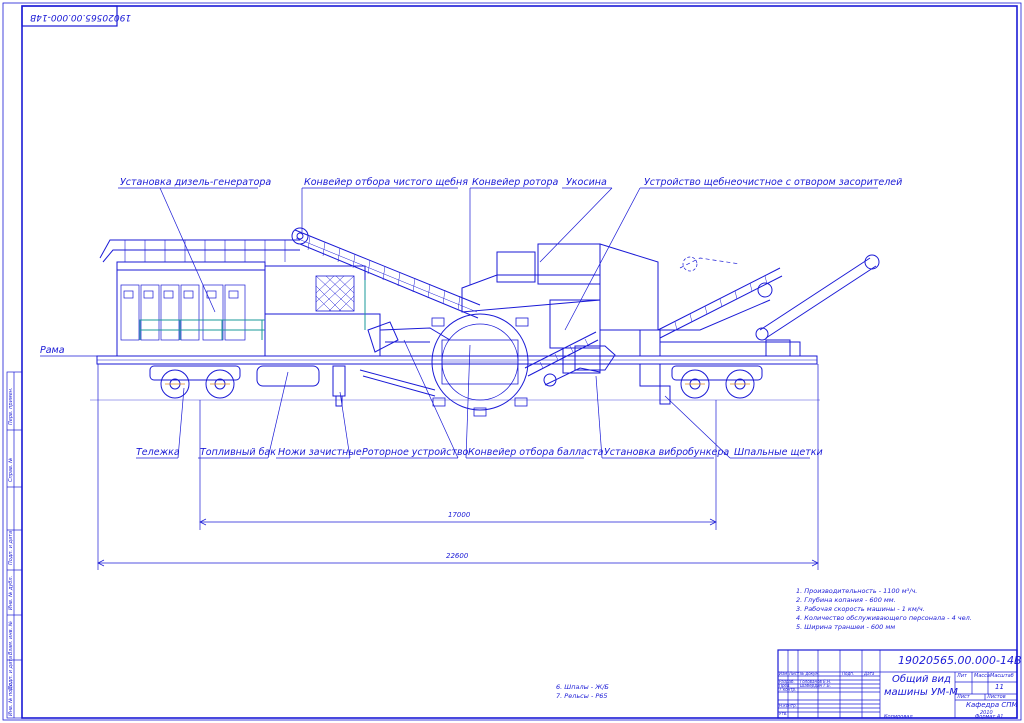 The image size is (1024, 723). Describe the element at coordinates (846, 600) in the screenshot. I see `spec-line: 2. Глубина копания - 600 мм.` at that location.